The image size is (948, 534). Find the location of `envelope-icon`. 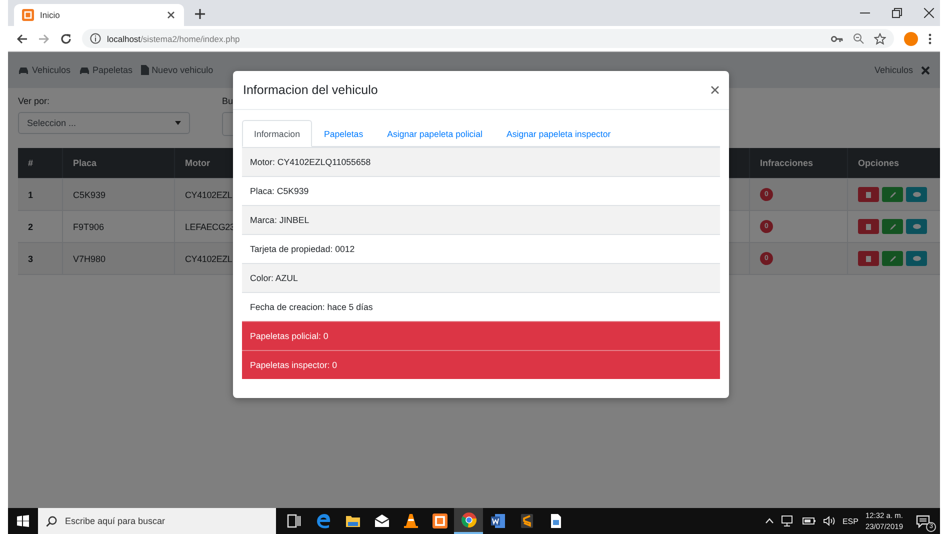

envelope-icon is located at coordinates (382, 521).